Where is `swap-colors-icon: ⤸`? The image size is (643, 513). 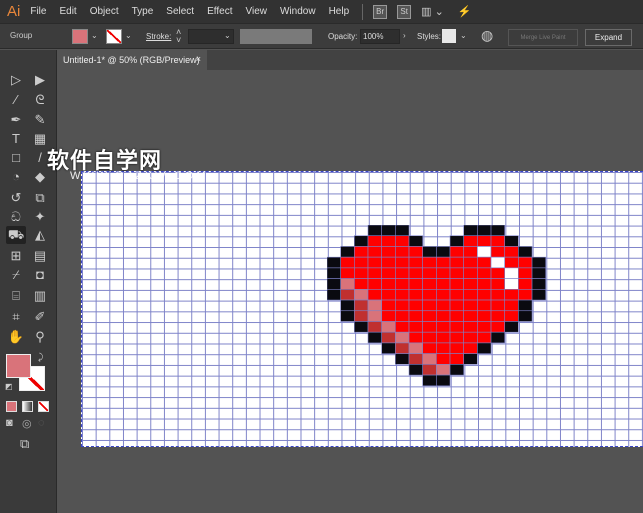 swap-colors-icon: ⤸ is located at coordinates (40, 357).